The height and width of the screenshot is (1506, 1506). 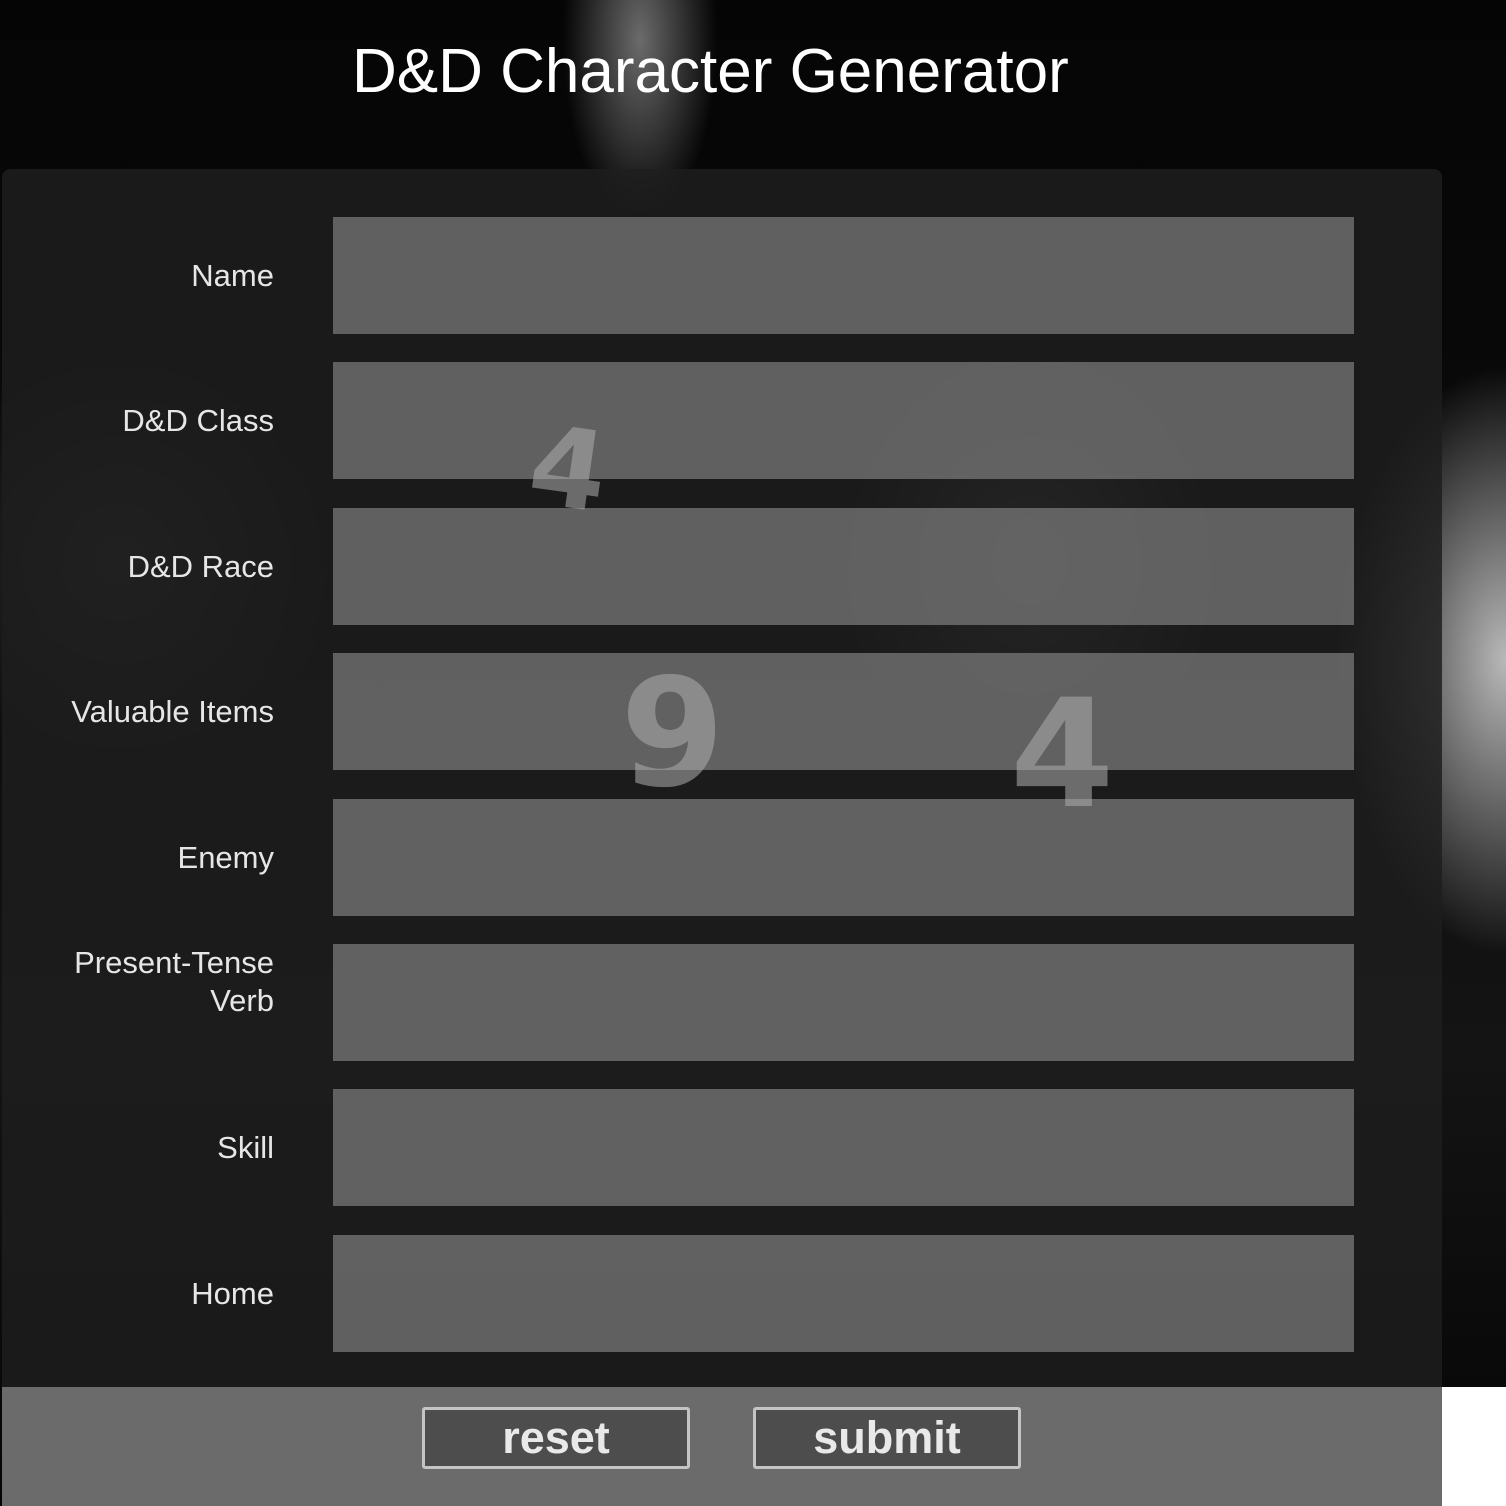 I want to click on valuable-items-label: Valuable Items, so click(x=172, y=711).